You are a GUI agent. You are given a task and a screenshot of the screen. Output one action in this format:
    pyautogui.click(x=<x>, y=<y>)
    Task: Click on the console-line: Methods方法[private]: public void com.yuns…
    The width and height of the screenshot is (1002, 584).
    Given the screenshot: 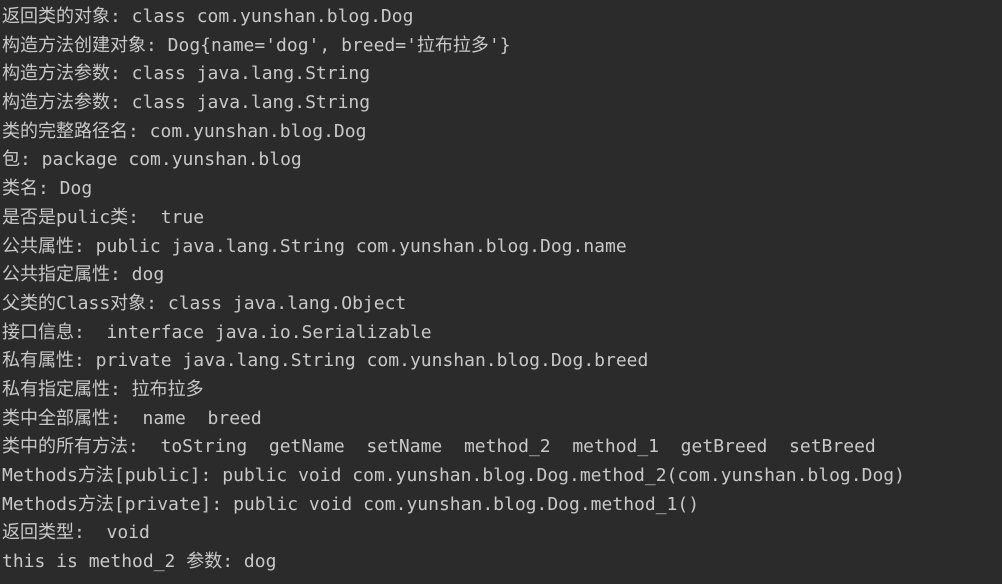 What is the action you would take?
    pyautogui.click(x=351, y=504)
    